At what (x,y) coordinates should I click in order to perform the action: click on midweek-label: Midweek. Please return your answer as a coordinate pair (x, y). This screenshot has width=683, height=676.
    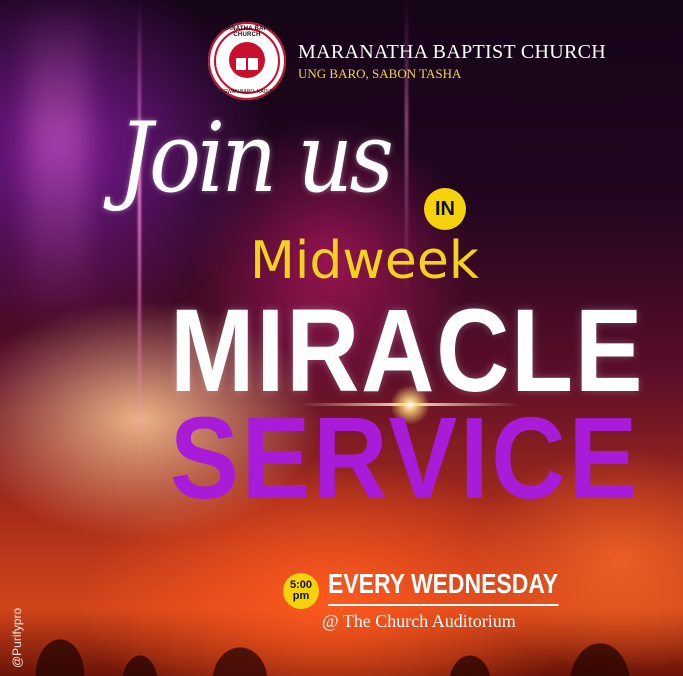
    Looking at the image, I should click on (364, 261).